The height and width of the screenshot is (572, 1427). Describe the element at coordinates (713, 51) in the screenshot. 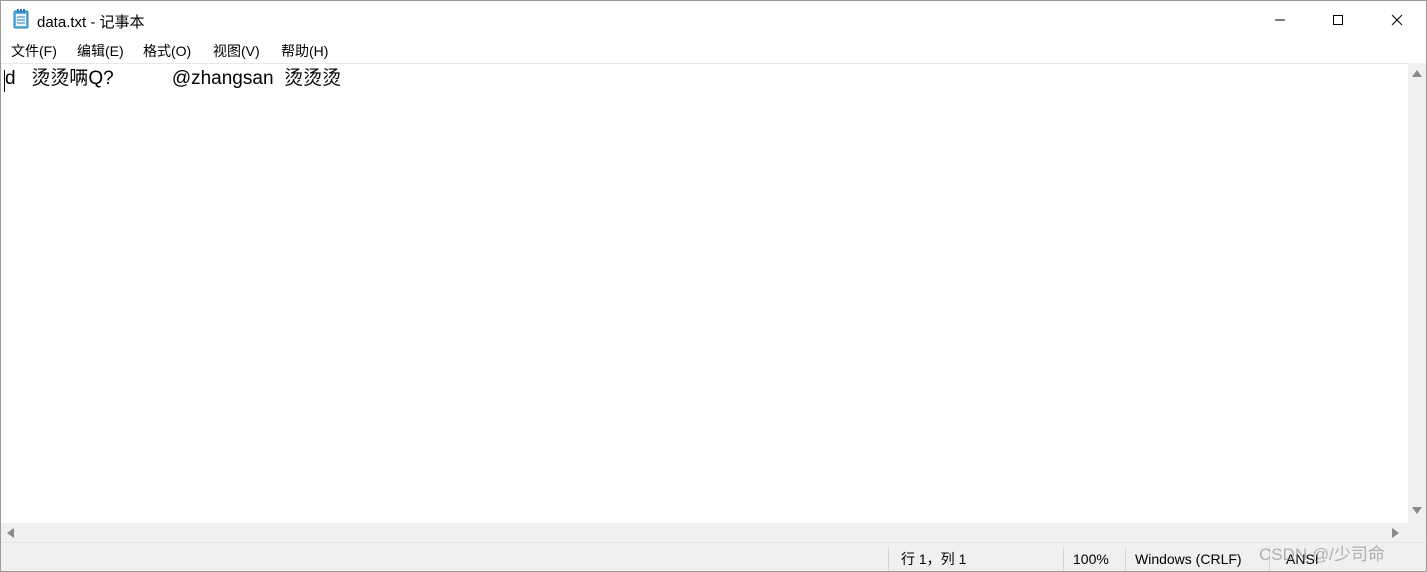

I see `menu-bar: 文件(F) 编辑(E) 格式(O) 视图(V) 帮助(H)` at that location.